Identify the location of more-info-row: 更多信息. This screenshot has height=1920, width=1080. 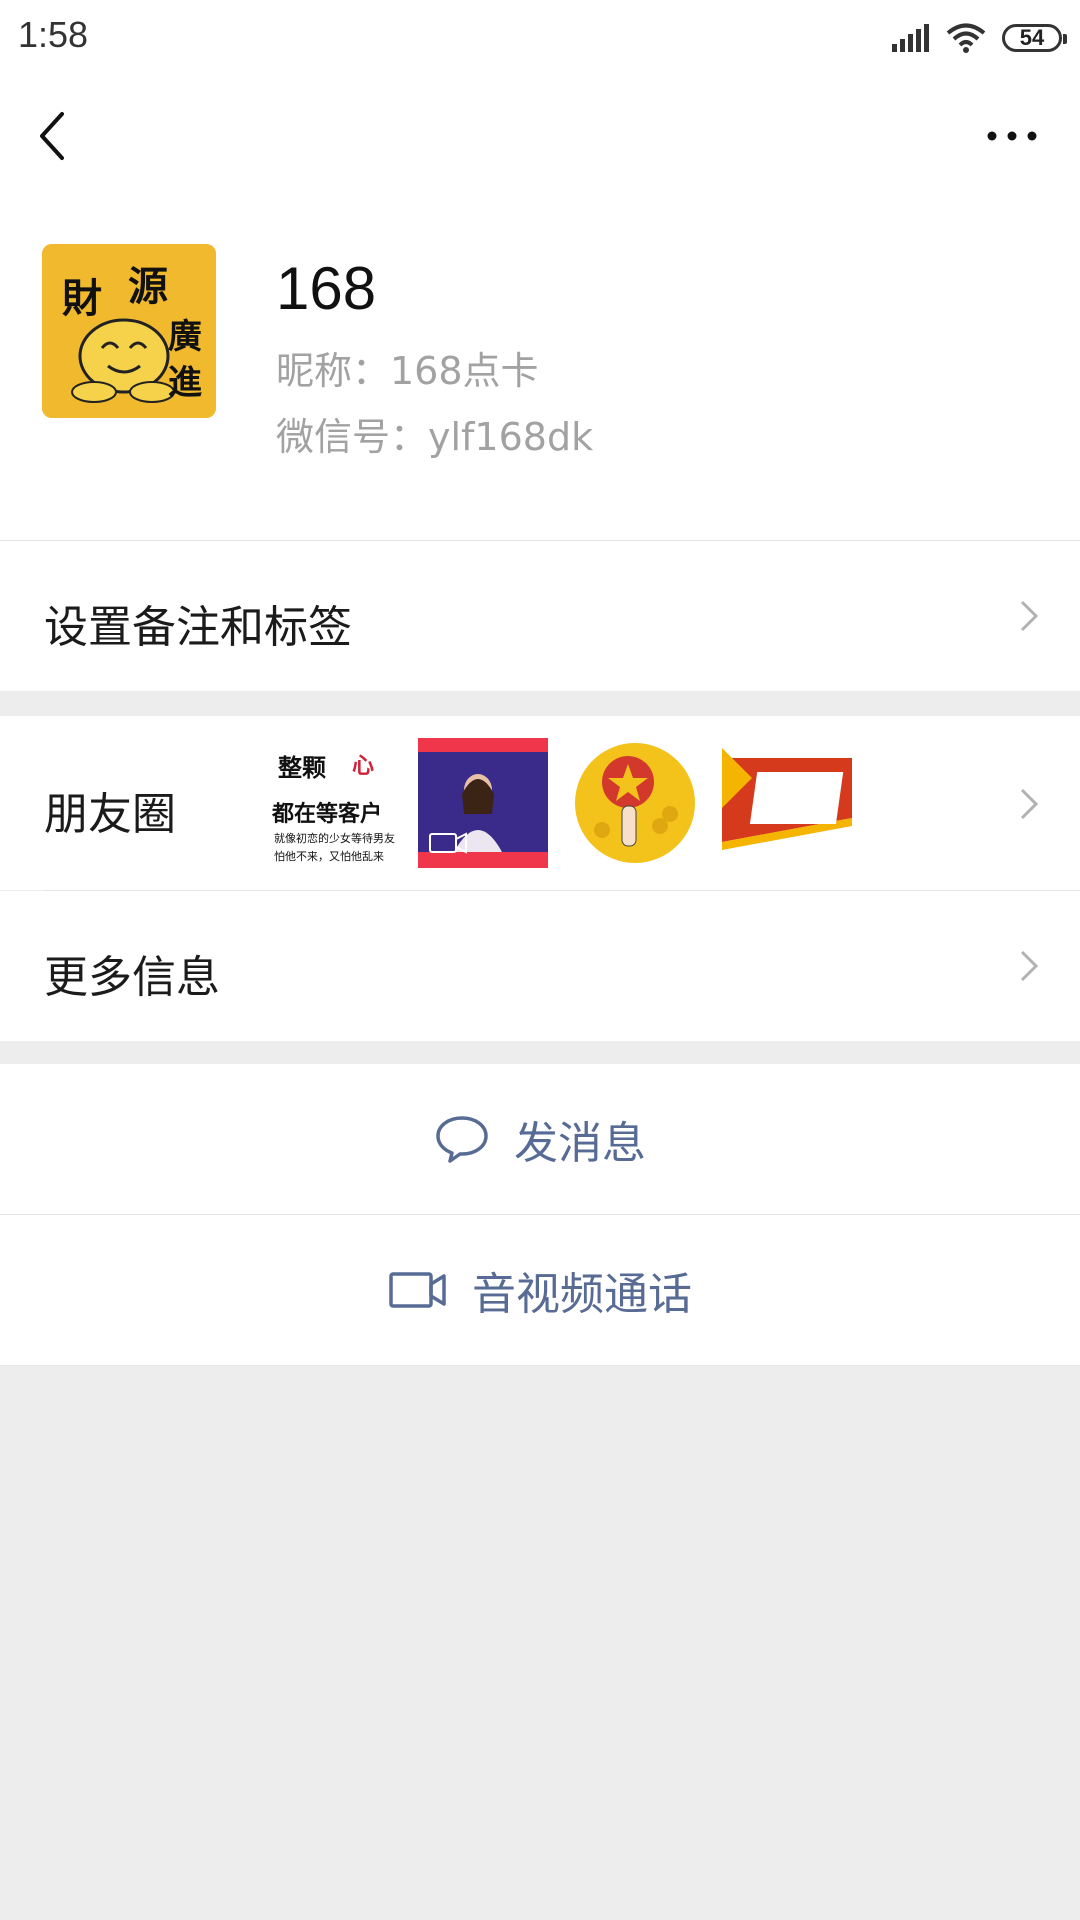
(540, 966).